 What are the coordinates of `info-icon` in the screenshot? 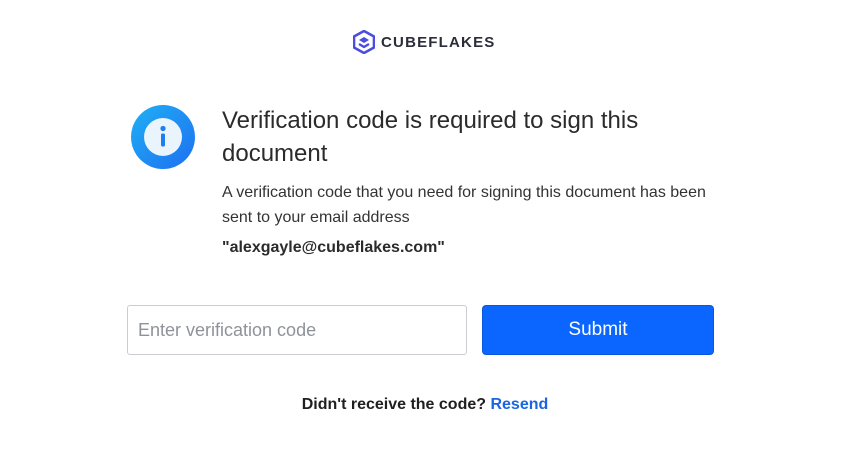 It's located at (163, 137).